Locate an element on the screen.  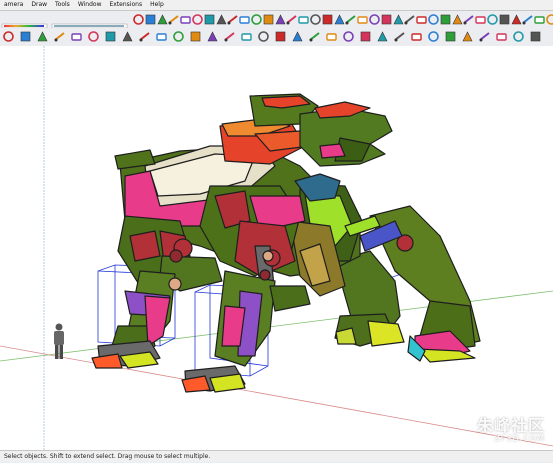
photo-match-icon is located at coordinates (501, 36).